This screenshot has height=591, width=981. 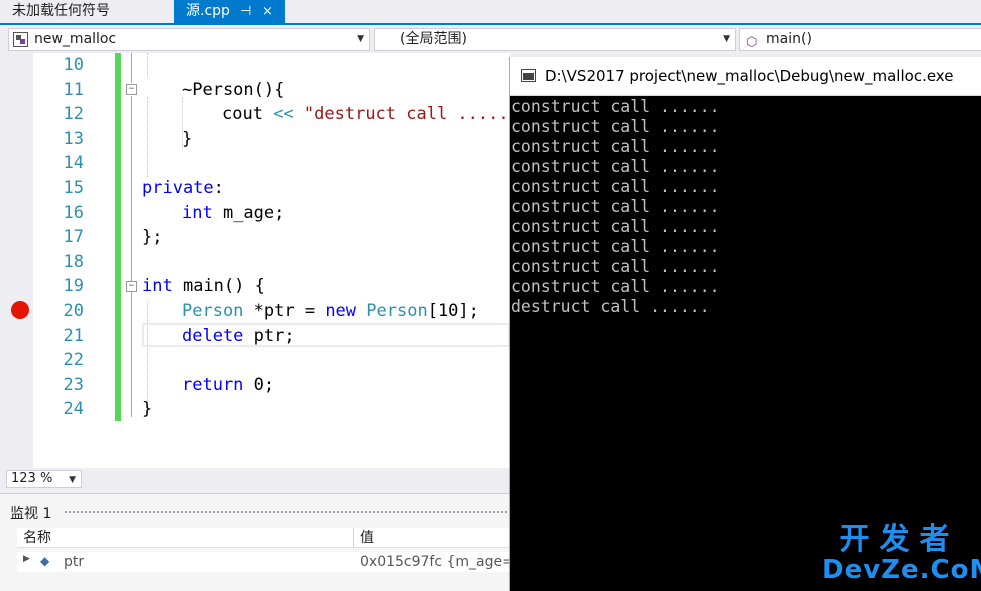 I want to click on project-icon, so click(x=20, y=39).